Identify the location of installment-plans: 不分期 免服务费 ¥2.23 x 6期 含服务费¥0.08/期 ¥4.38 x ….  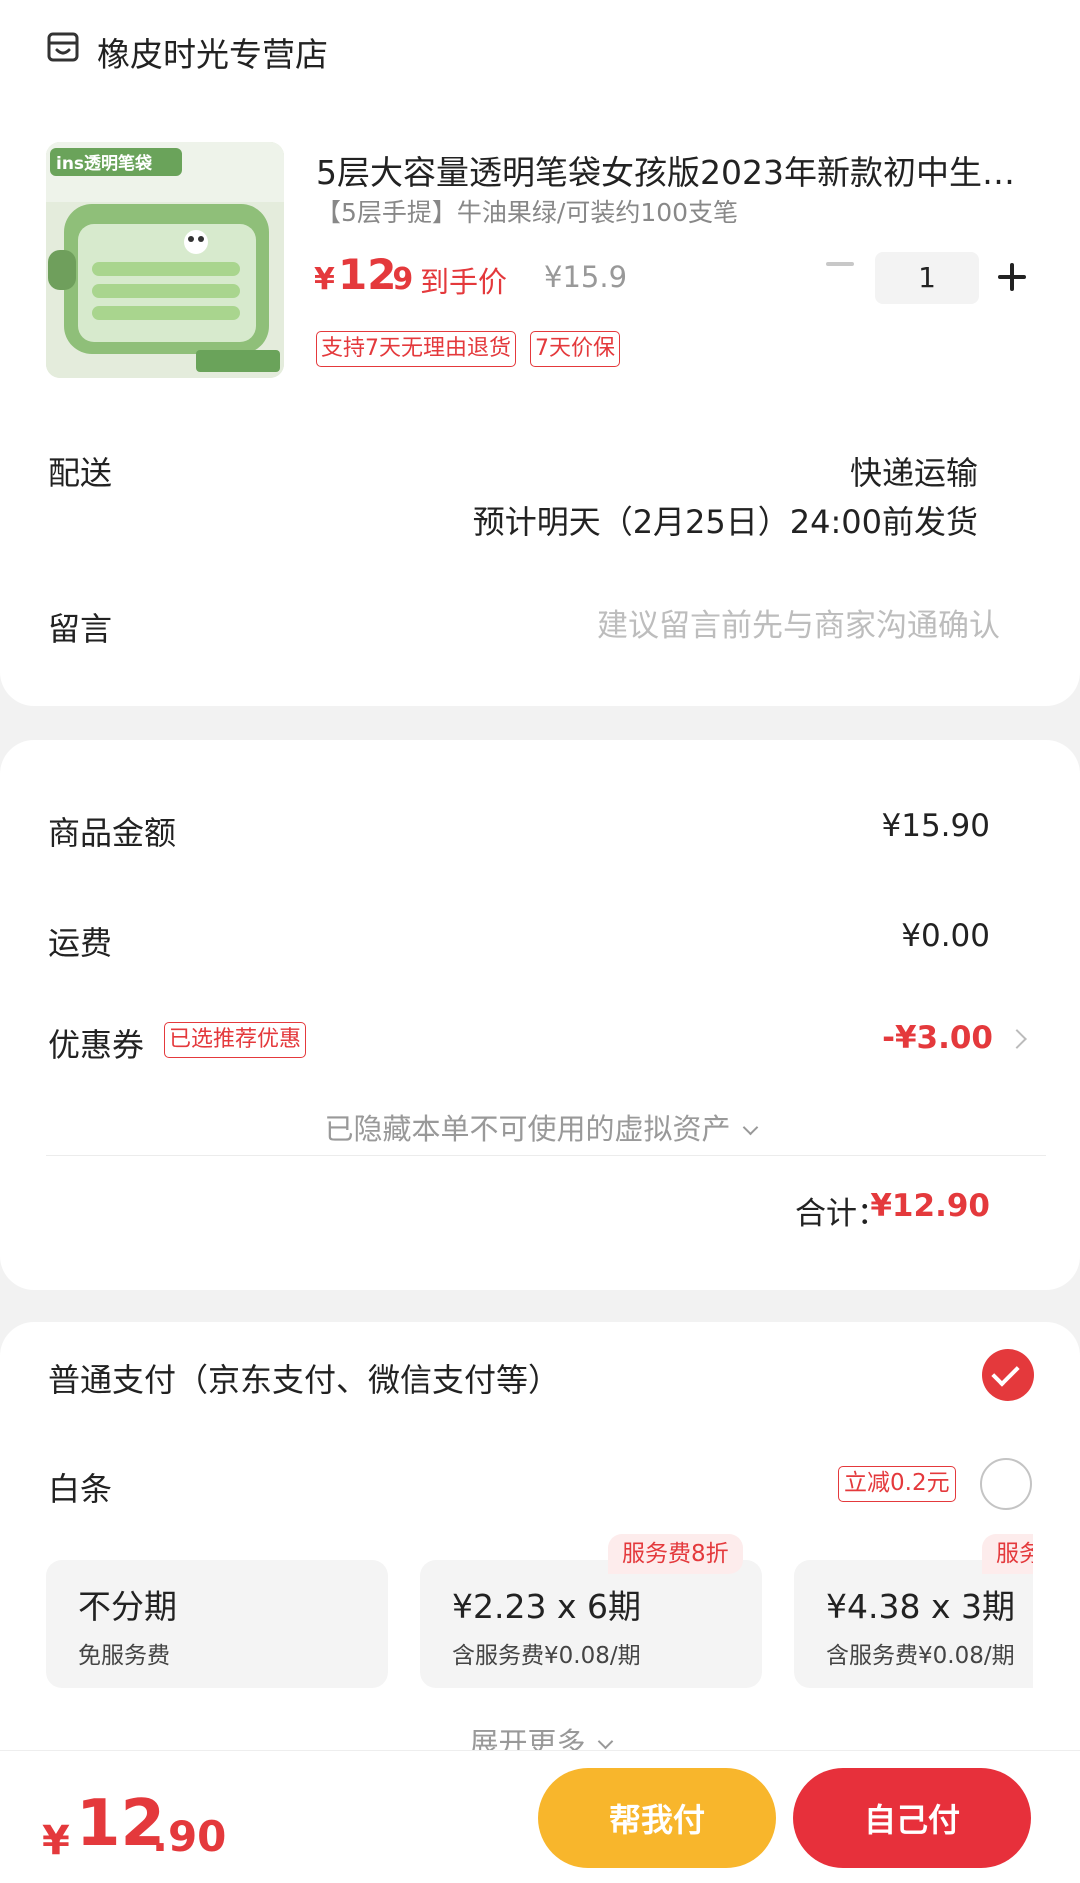
(539, 1608).